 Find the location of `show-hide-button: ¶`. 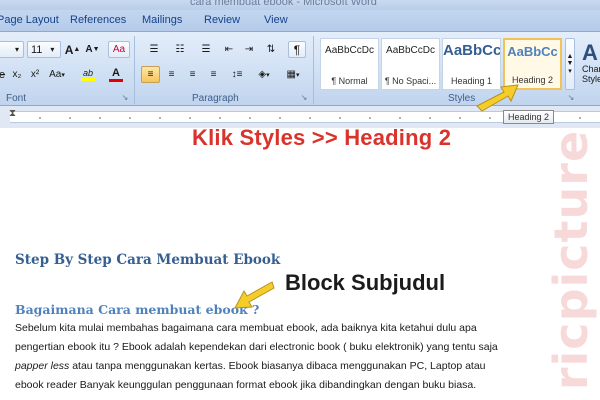

show-hide-button: ¶ is located at coordinates (297, 49).